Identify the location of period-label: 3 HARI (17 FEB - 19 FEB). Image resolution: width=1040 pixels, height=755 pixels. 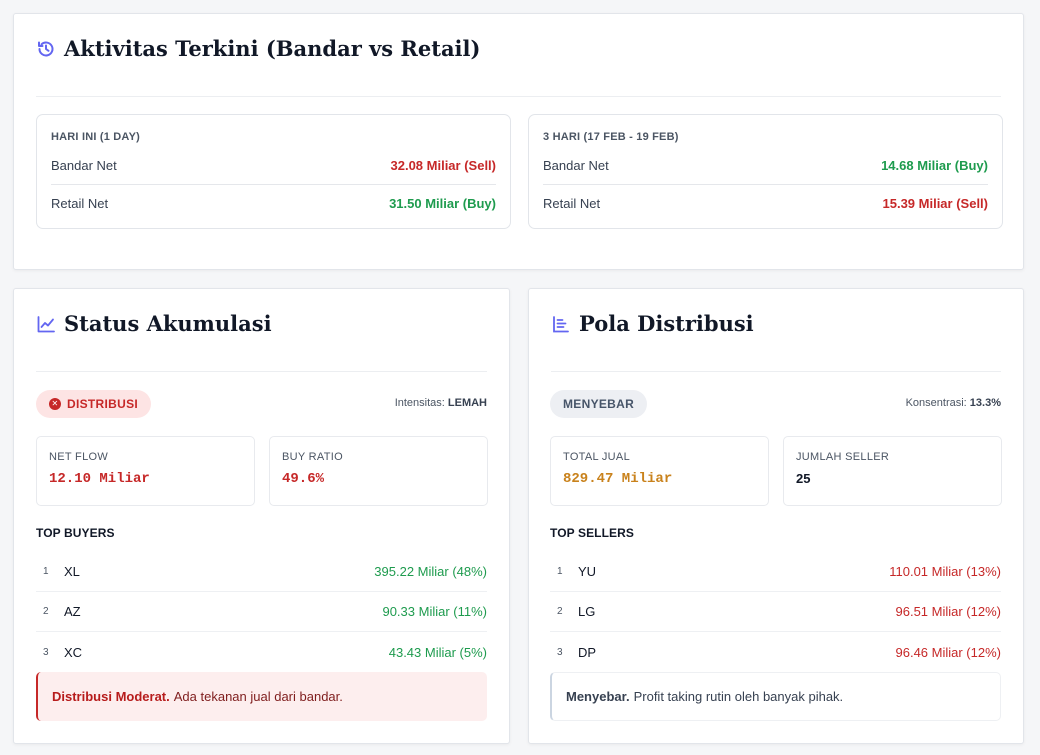
(611, 137).